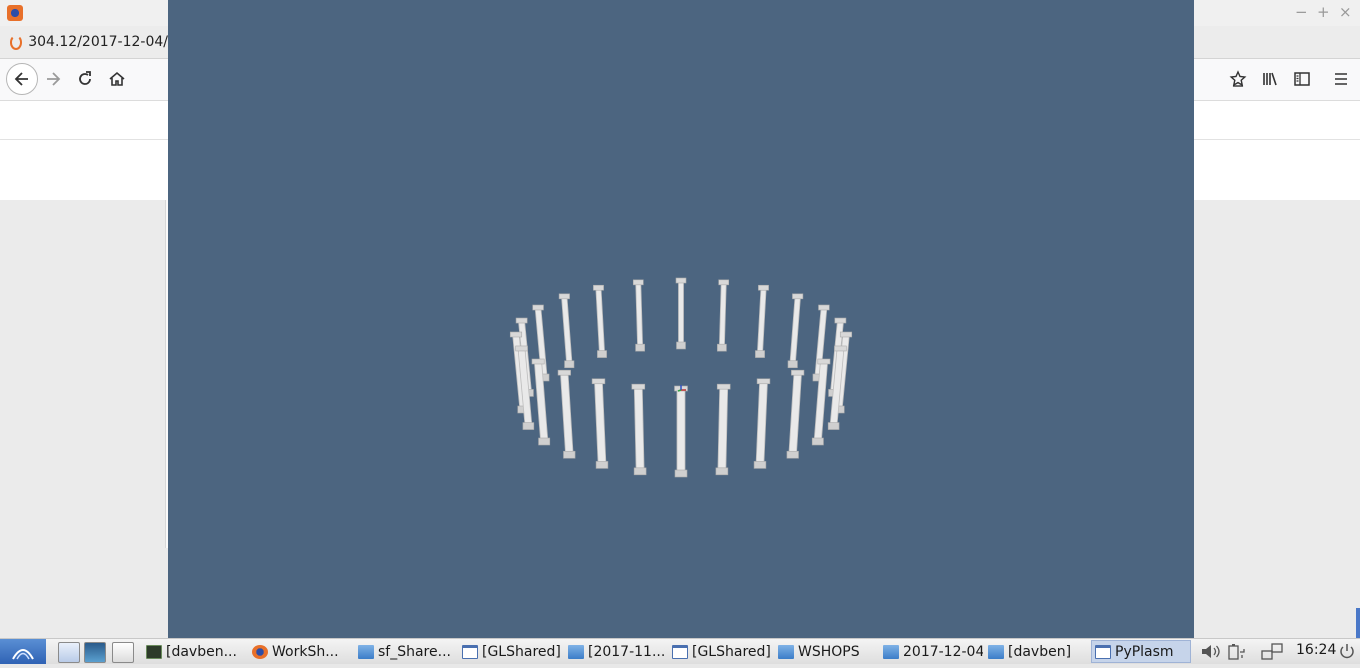  I want to click on bookmarks-button, so click(1238, 79).